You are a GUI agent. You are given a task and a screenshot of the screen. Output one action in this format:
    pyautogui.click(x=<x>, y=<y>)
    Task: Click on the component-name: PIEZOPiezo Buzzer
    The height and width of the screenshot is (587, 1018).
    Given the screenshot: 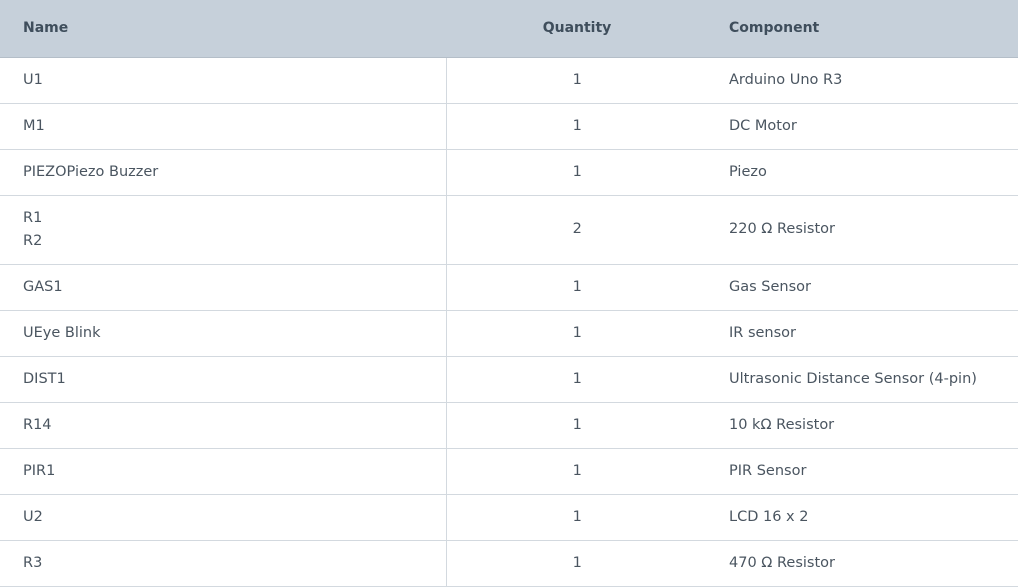 What is the action you would take?
    pyautogui.click(x=91, y=171)
    